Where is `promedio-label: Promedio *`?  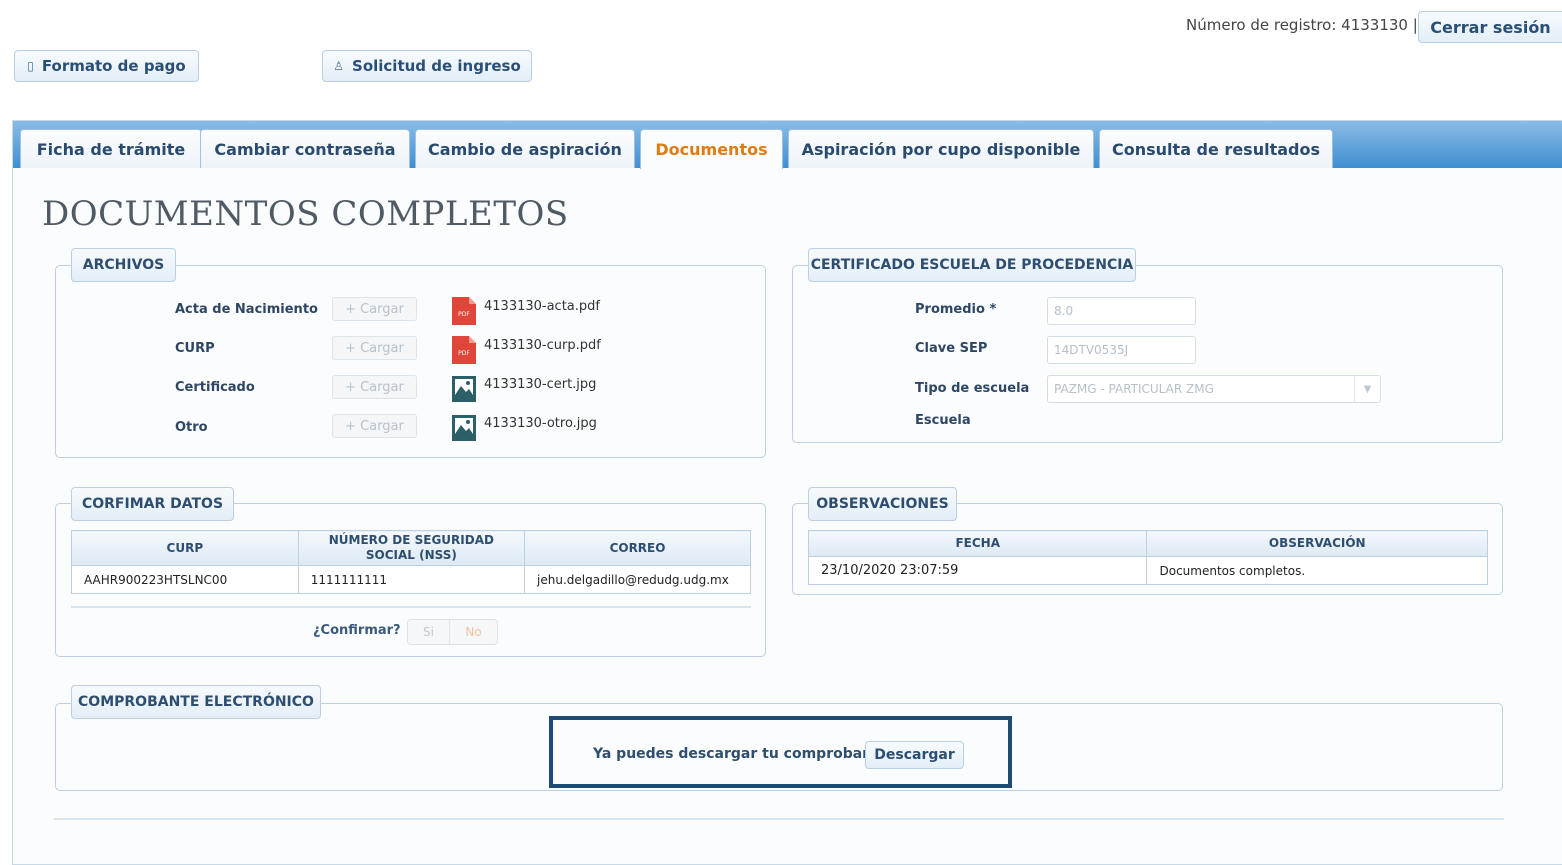
promedio-label: Promedio * is located at coordinates (956, 309).